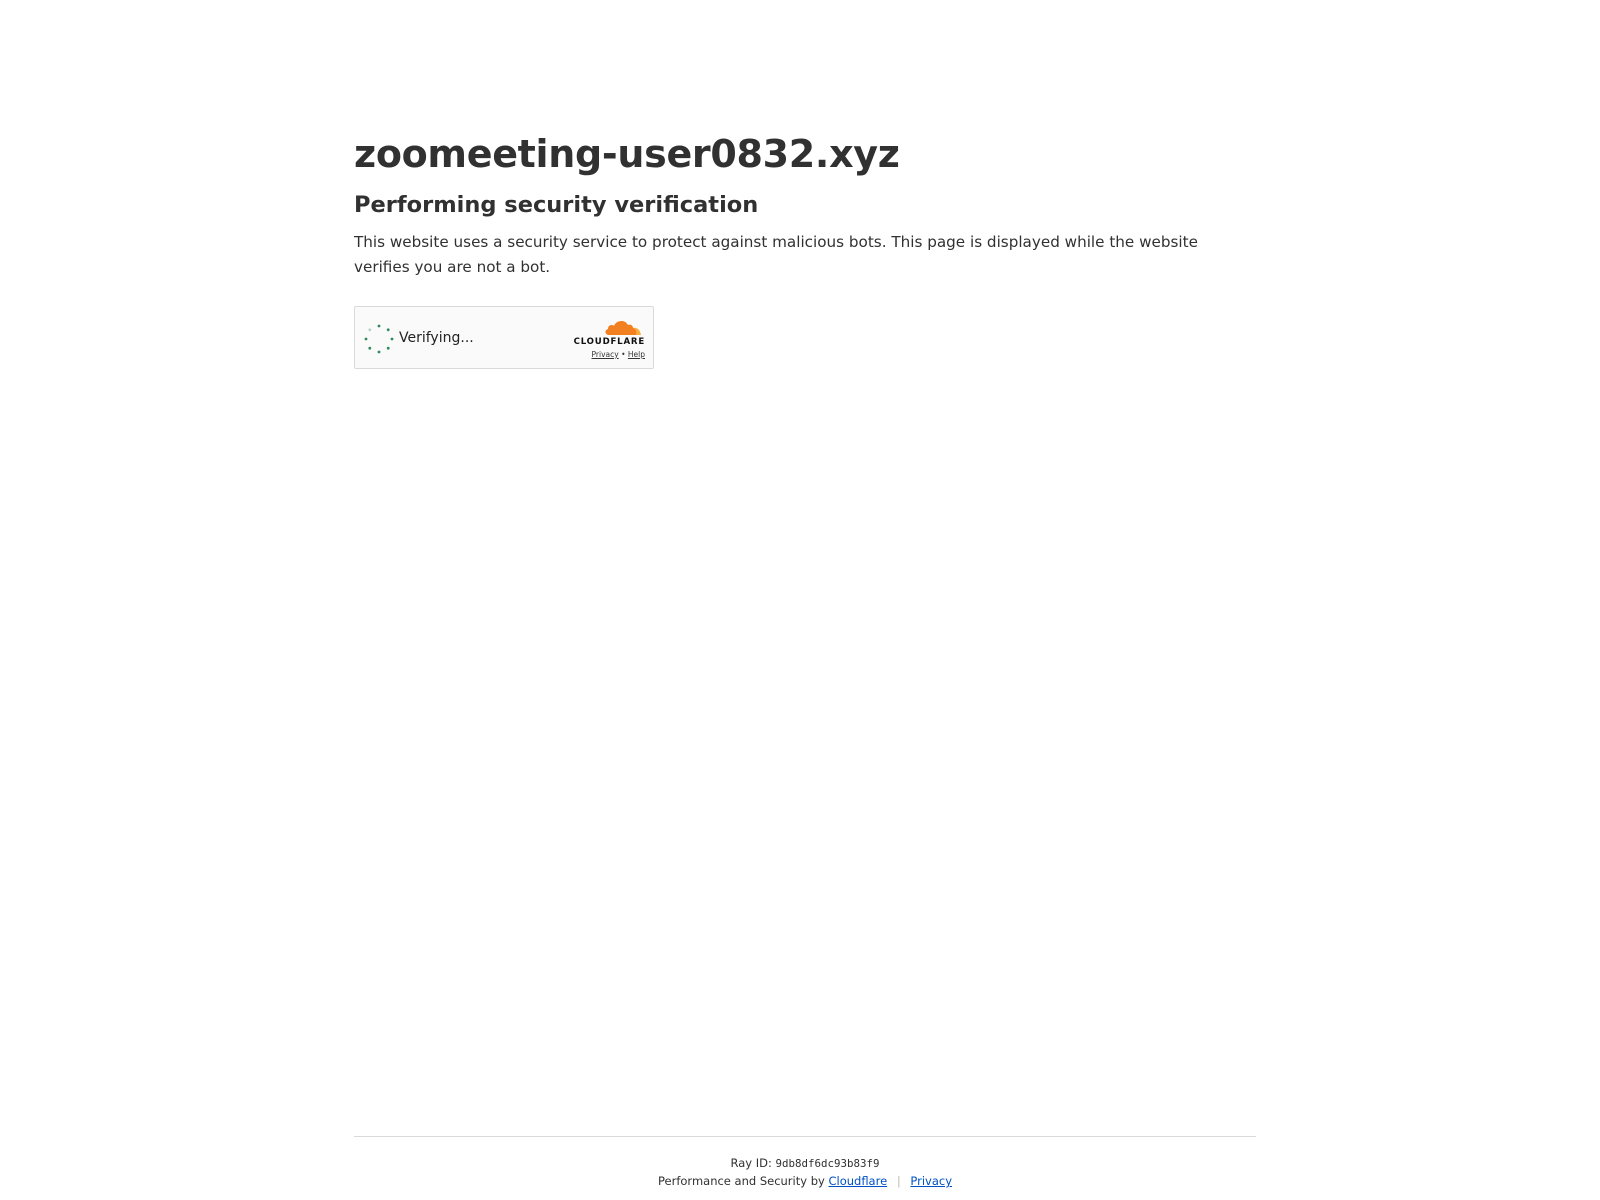 The image size is (1600, 1200). Describe the element at coordinates (627, 154) in the screenshot. I see `site-title: zoomeeting-user0832.xyz` at that location.